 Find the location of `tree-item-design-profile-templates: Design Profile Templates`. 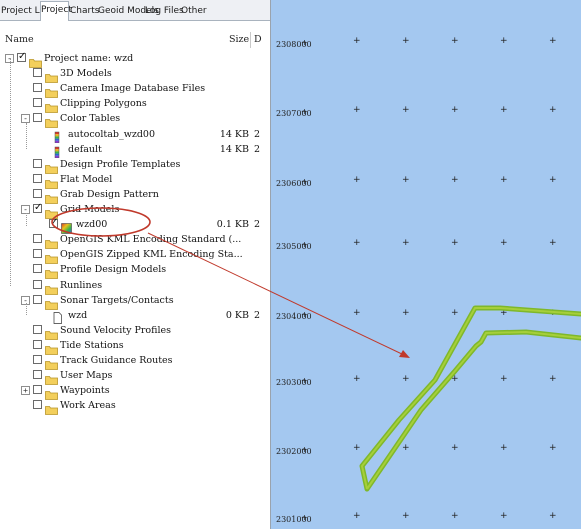

tree-item-design-profile-templates: Design Profile Templates is located at coordinates (135, 165).